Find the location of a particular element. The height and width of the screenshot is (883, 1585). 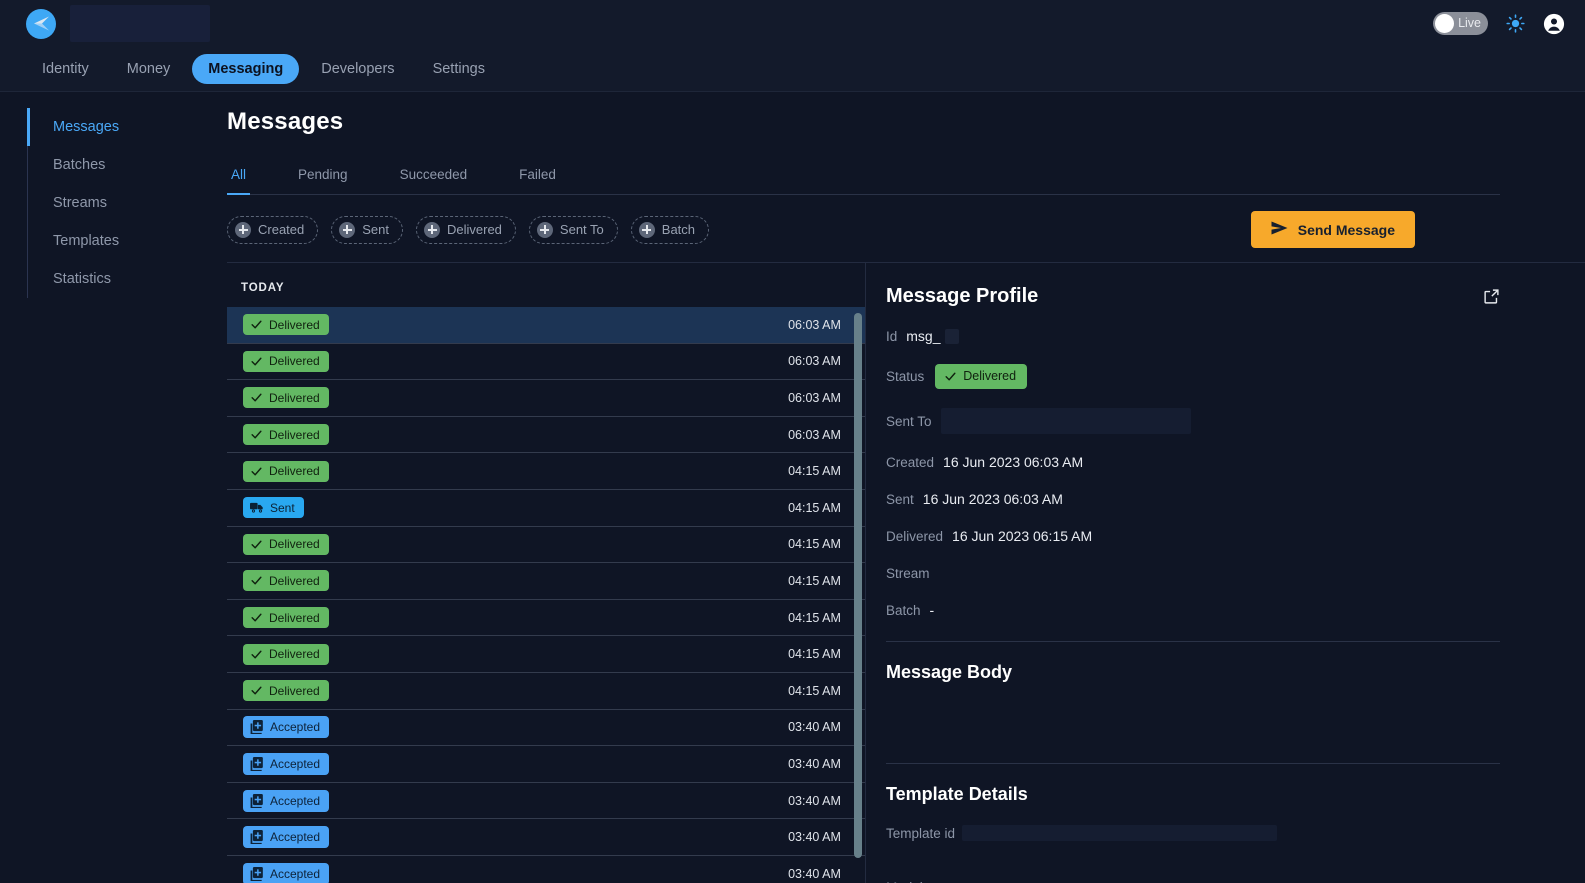

detail-field-sent: Sent 16 Jun 2023 06:03 AM is located at coordinates (1193, 499).